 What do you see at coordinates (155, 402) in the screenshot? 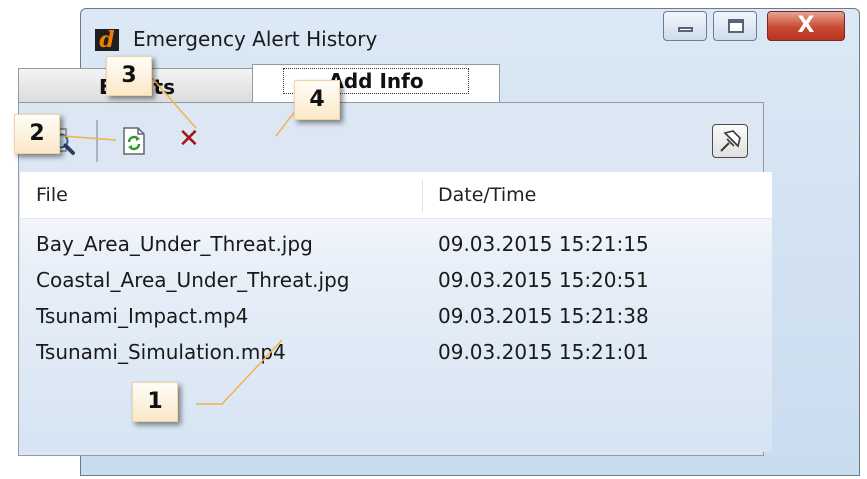
I see `callout-1: 1` at bounding box center [155, 402].